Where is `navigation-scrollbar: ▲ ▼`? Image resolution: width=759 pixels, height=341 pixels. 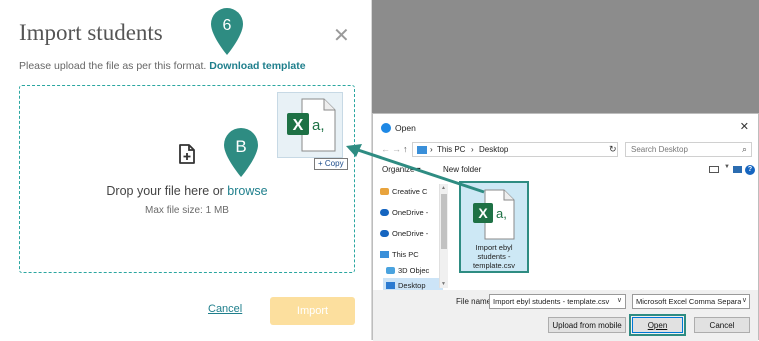 navigation-scrollbar: ▲ ▼ is located at coordinates (443, 236).